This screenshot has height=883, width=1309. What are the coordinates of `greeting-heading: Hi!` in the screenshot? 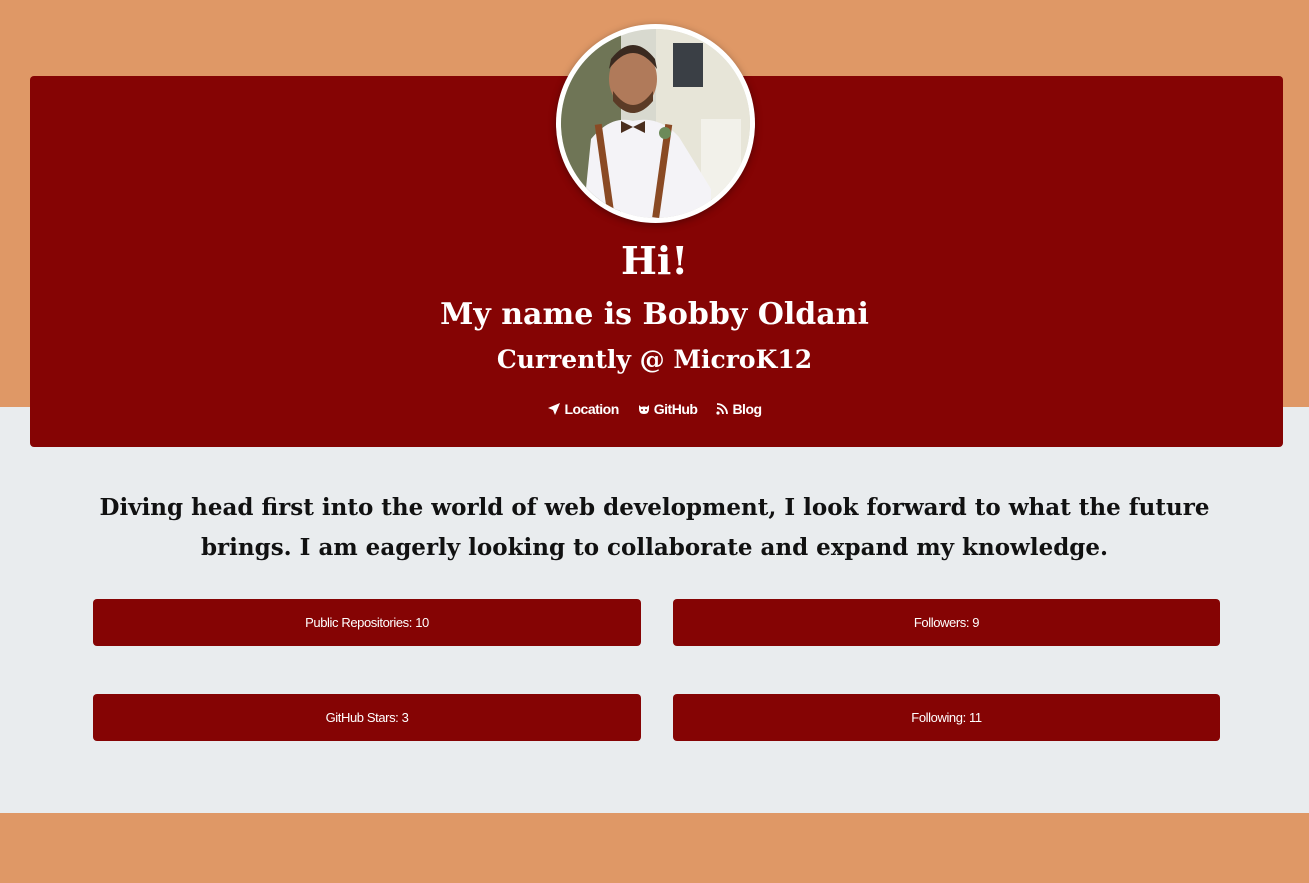 It's located at (654, 260).